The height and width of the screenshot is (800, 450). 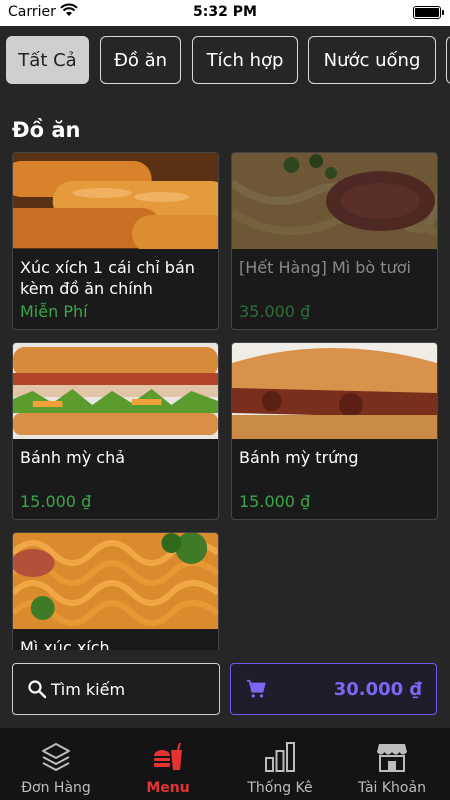 I want to click on nav-label: Thống Kê, so click(x=280, y=788).